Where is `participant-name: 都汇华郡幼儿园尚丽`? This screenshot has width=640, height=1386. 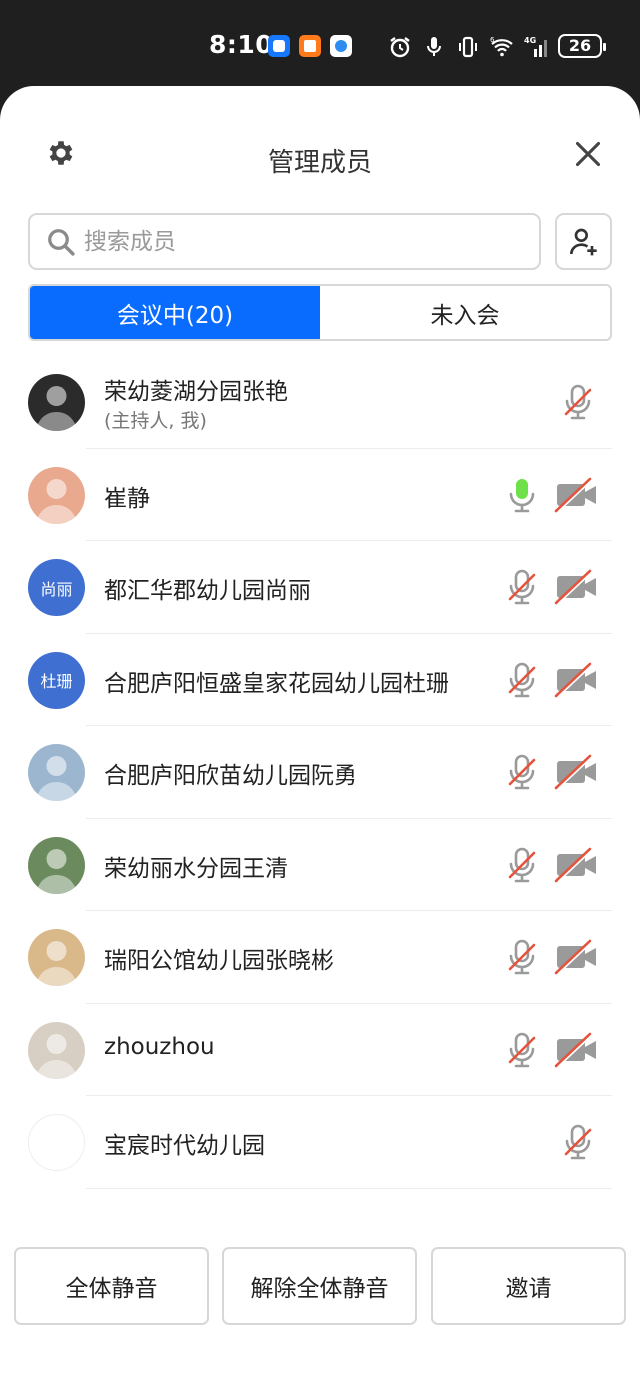
participant-name: 都汇华郡幼儿园尚丽 is located at coordinates (207, 591).